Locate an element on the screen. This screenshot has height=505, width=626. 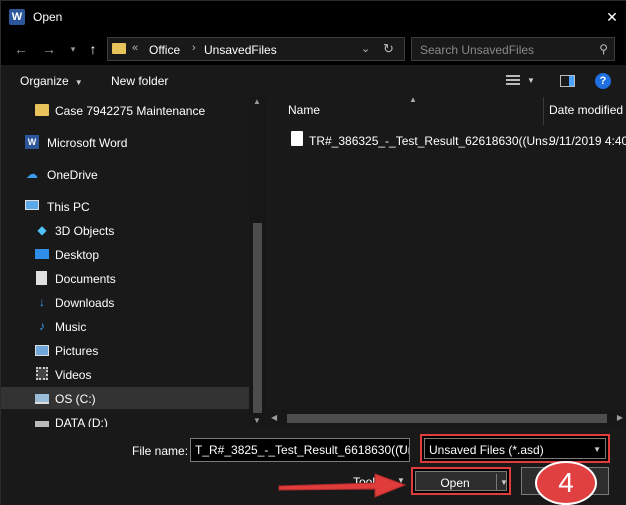
documents-icon is located at coordinates (42, 278).